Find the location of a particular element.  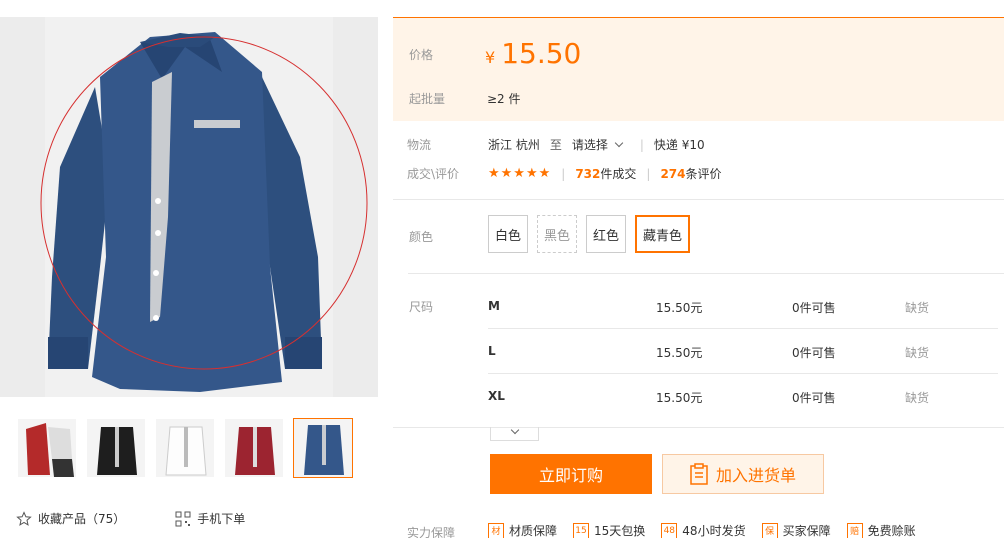

moq-value: ≥2 件 is located at coordinates (504, 99).